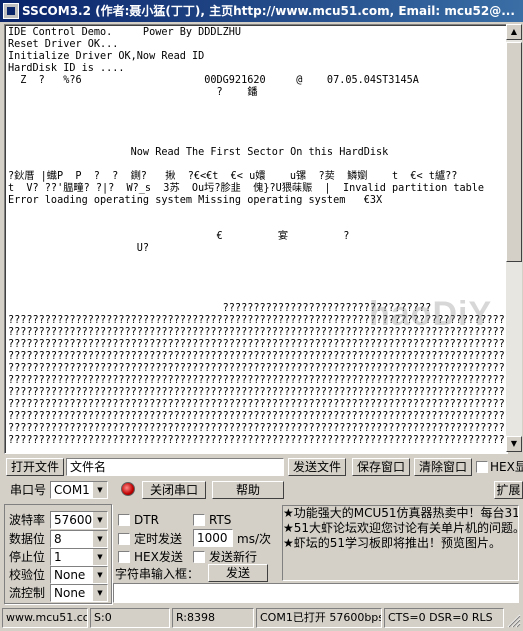  I want to click on status-sent: S:0, so click(130, 618).